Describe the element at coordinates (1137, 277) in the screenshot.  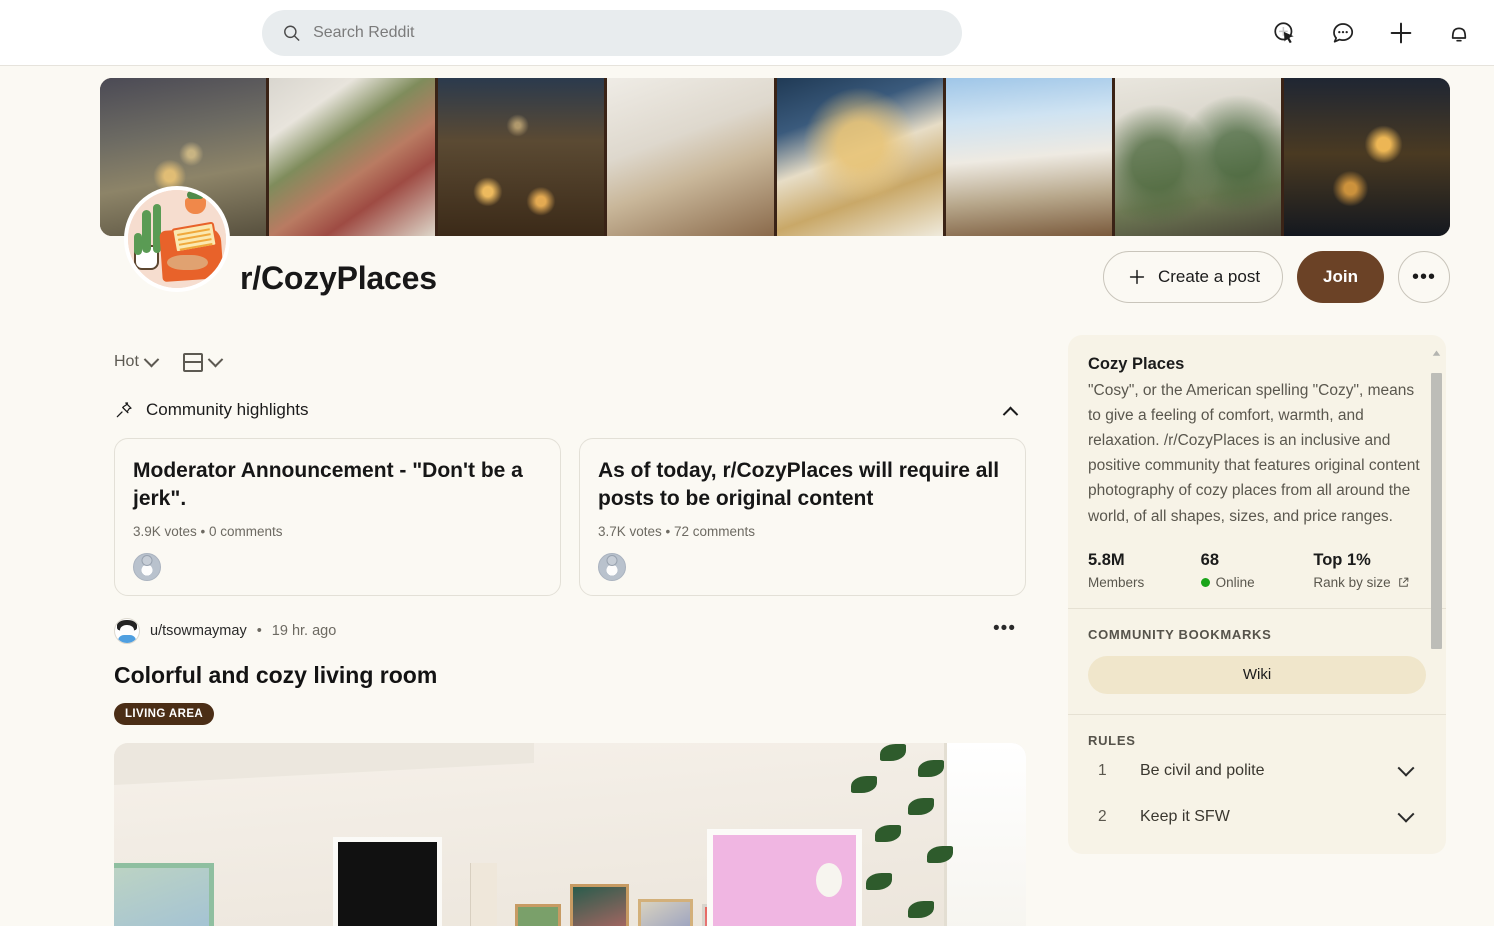
I see `plus-icon` at that location.